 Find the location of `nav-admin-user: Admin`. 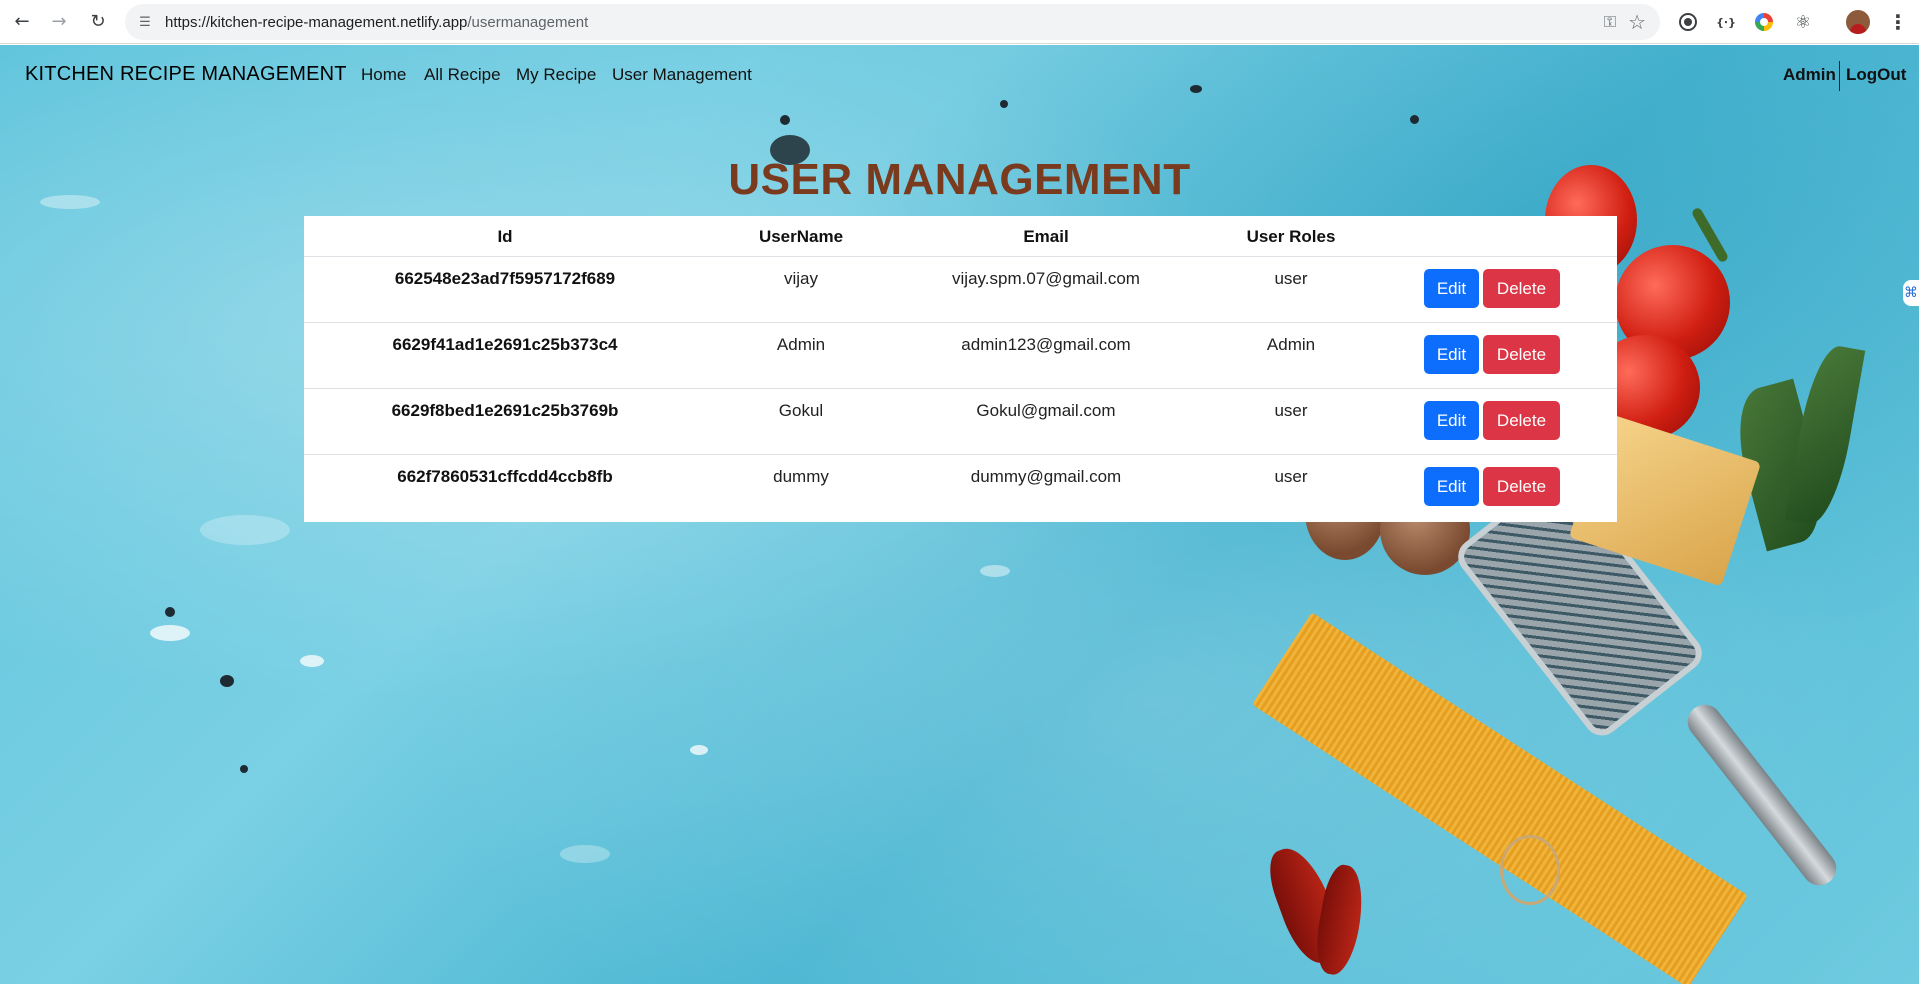

nav-admin-user: Admin is located at coordinates (1809, 75).